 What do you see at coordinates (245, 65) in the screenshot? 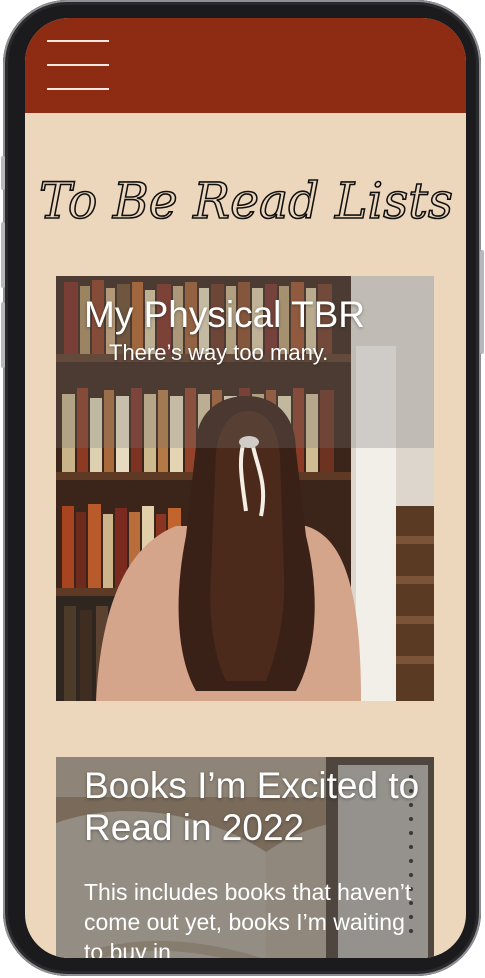
I see `site-header` at bounding box center [245, 65].